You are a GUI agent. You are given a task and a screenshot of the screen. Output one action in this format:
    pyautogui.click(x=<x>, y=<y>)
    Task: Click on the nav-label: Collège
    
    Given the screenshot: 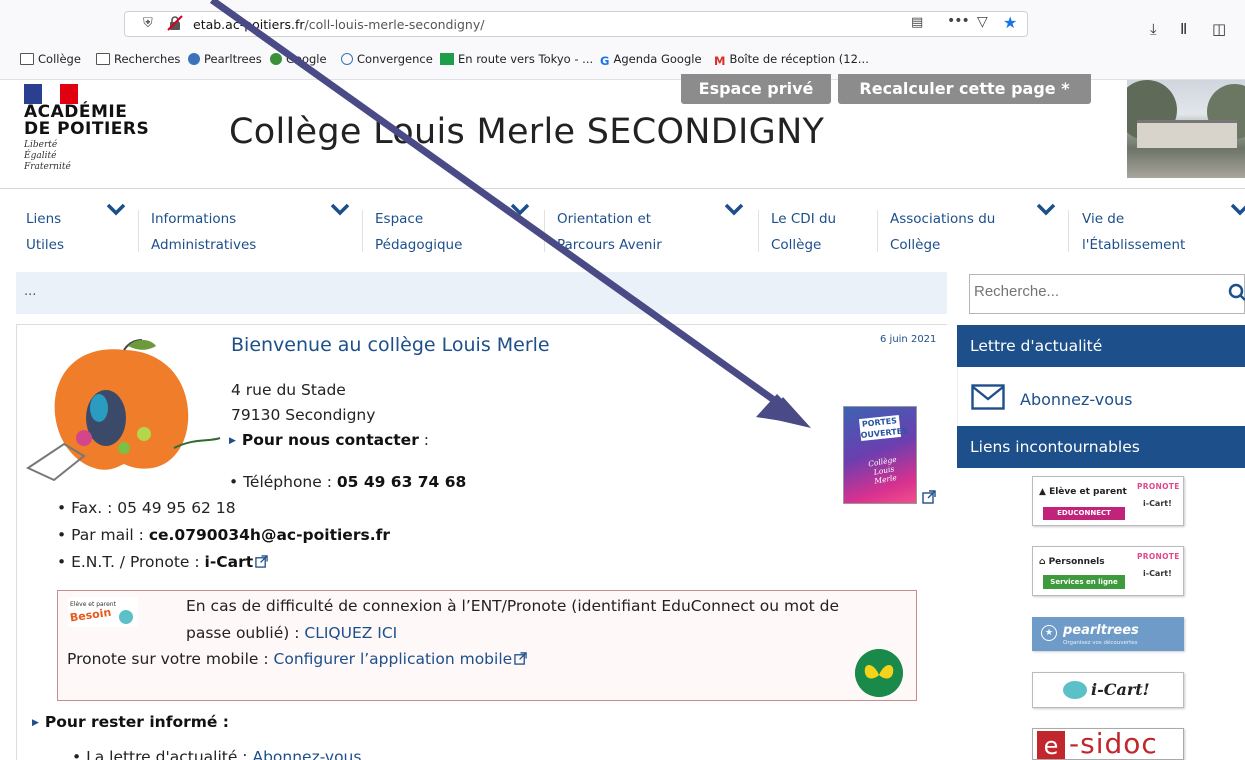 What is the action you would take?
    pyautogui.click(x=915, y=245)
    